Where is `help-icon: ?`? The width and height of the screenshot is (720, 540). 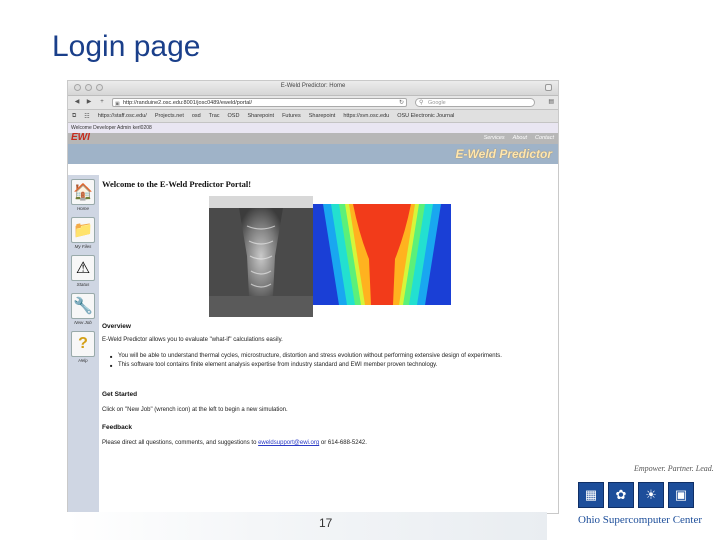 help-icon: ? is located at coordinates (83, 344).